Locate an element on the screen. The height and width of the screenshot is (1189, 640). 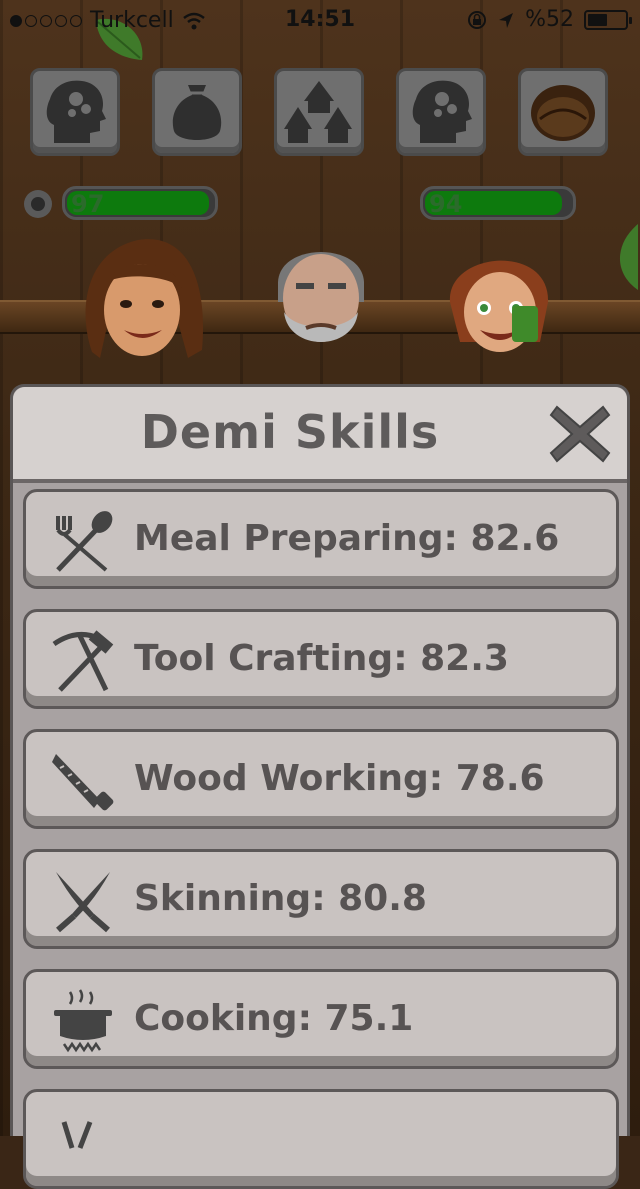
progress-bar-2: 94 is located at coordinates (498, 203).